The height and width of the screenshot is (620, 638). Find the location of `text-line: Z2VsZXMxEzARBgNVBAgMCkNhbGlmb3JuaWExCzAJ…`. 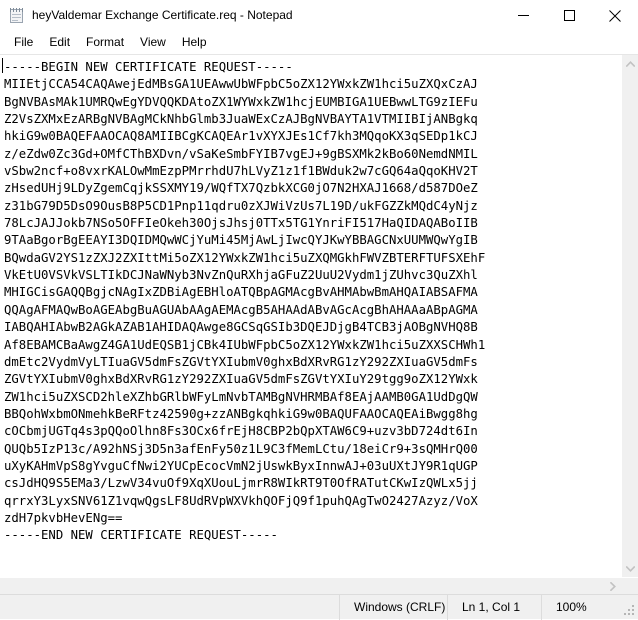

text-line: Z2VsZXMxEzARBgNVBAgMCkNhbGlmb3JuaWExCzAJ… is located at coordinates (312, 119).